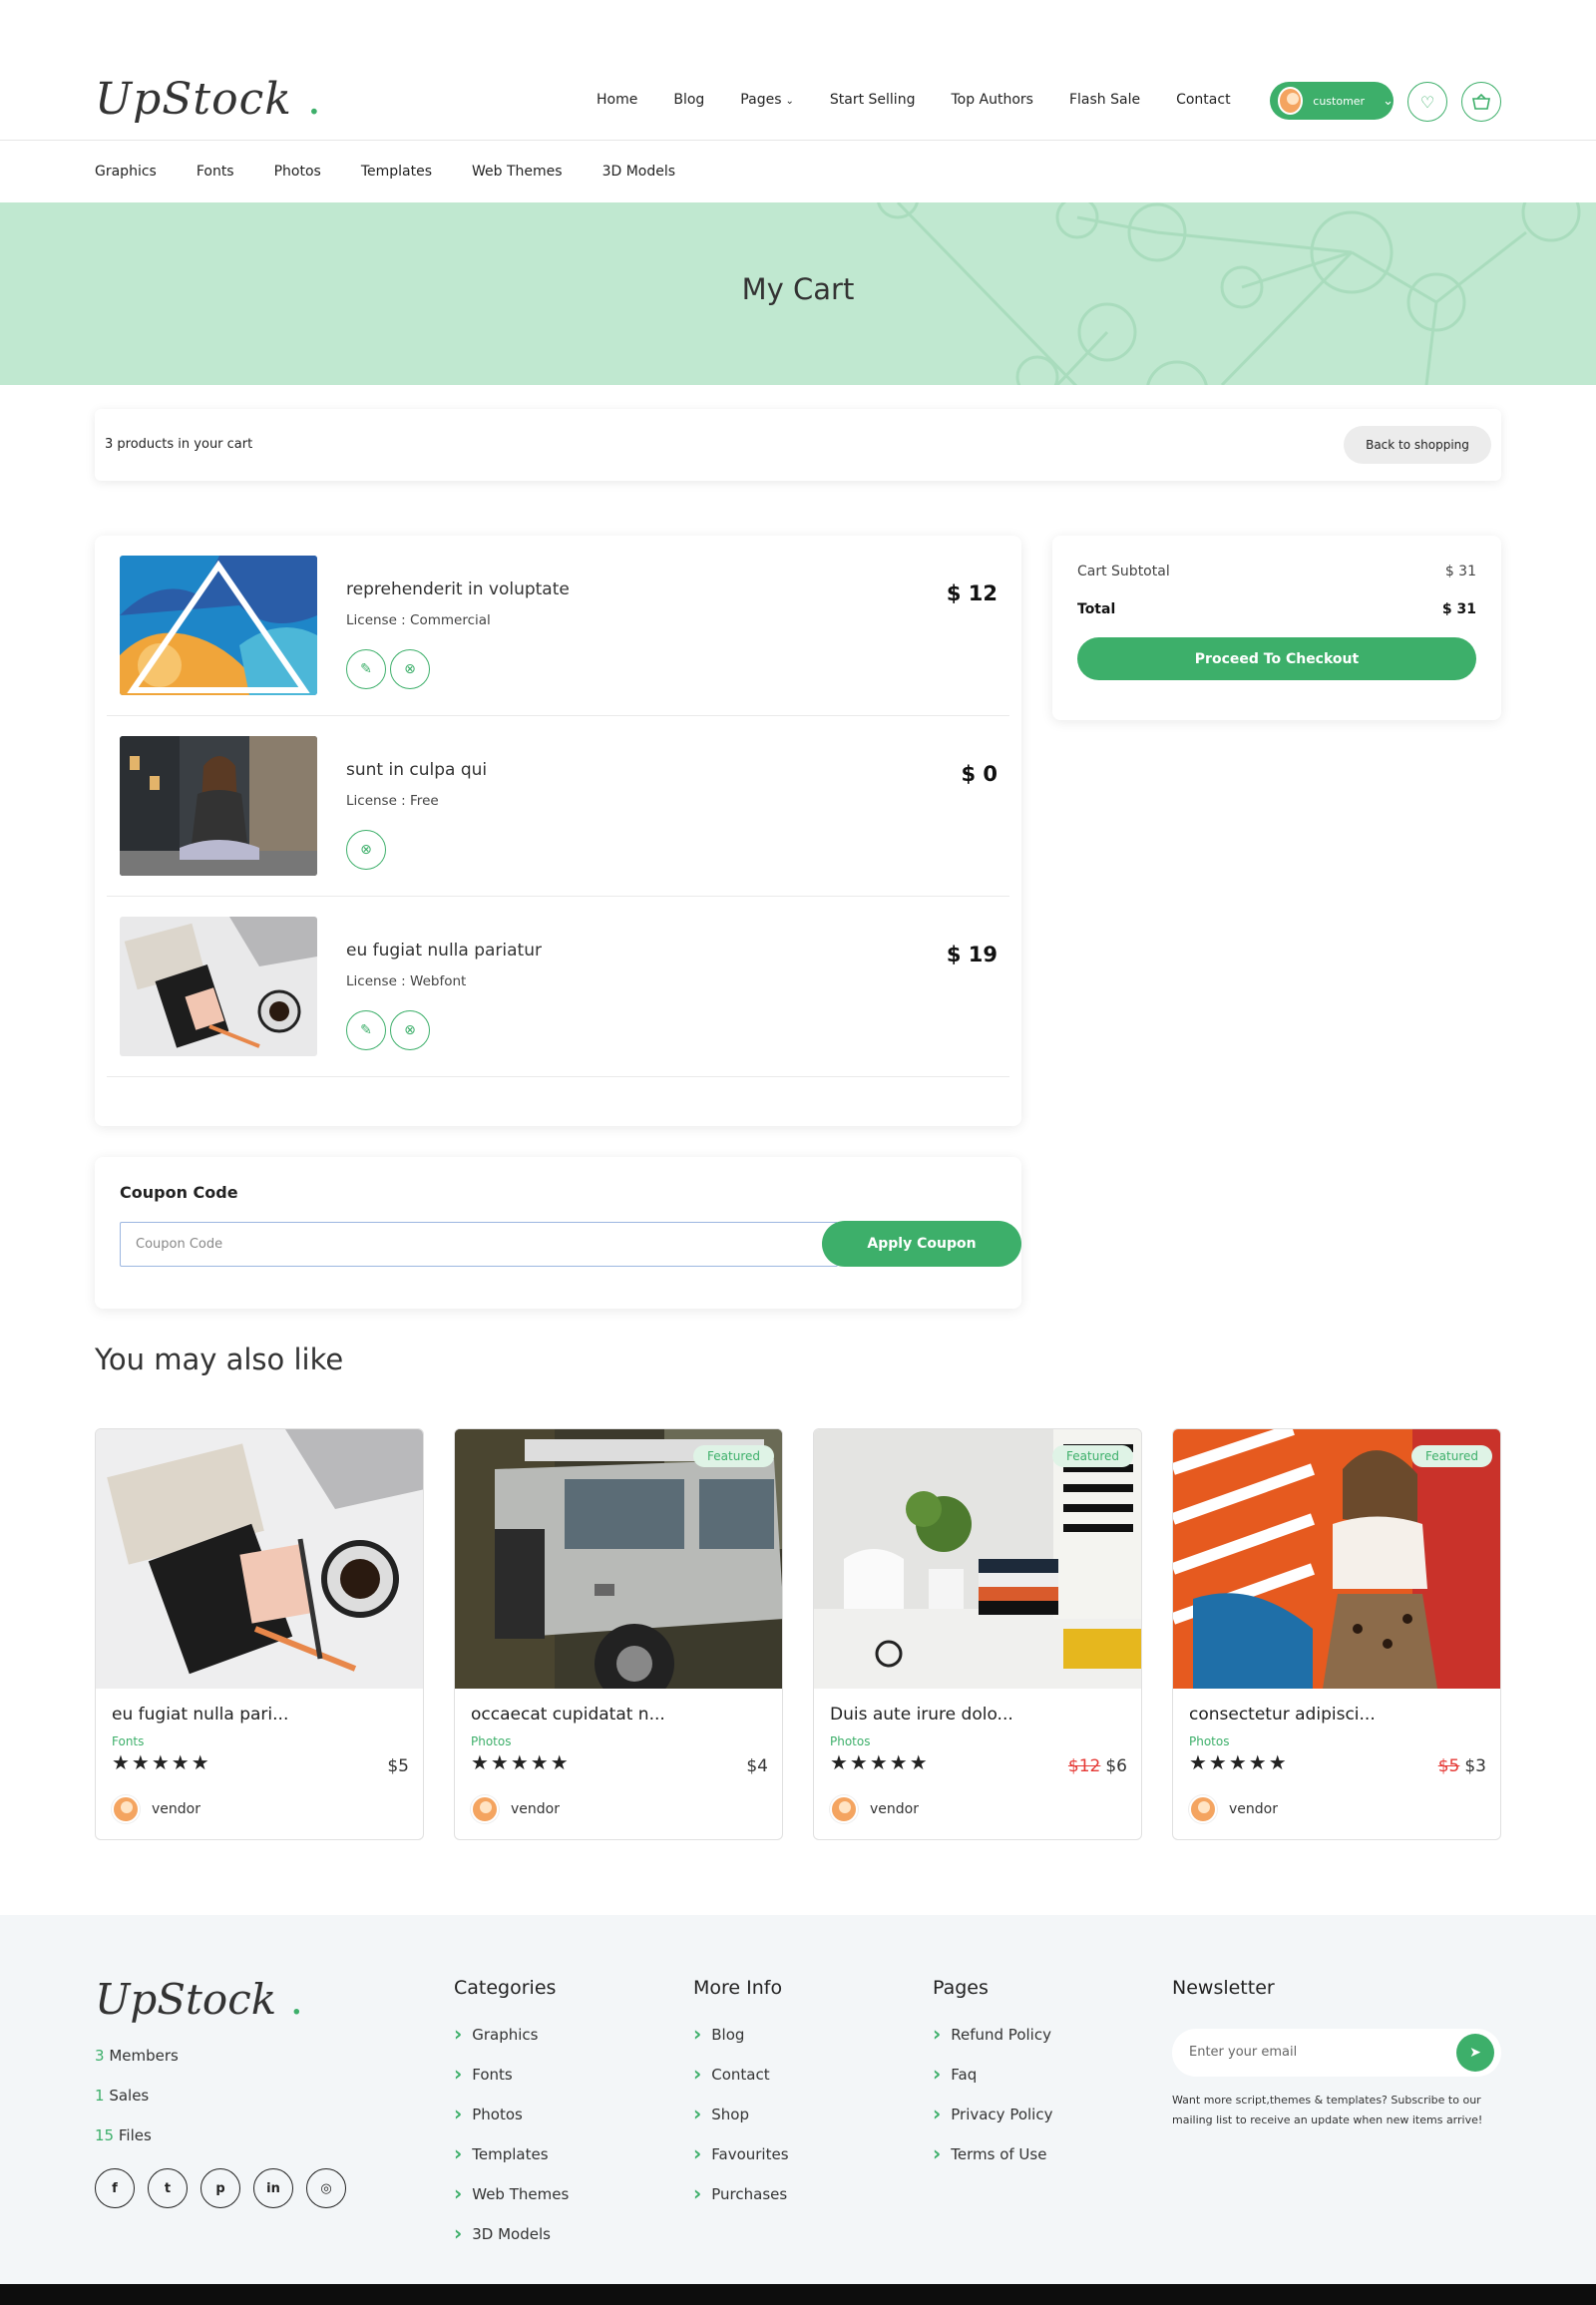 The image size is (1596, 2305). Describe the element at coordinates (1092, 1456) in the screenshot. I see `featured-badge: Featured` at that location.